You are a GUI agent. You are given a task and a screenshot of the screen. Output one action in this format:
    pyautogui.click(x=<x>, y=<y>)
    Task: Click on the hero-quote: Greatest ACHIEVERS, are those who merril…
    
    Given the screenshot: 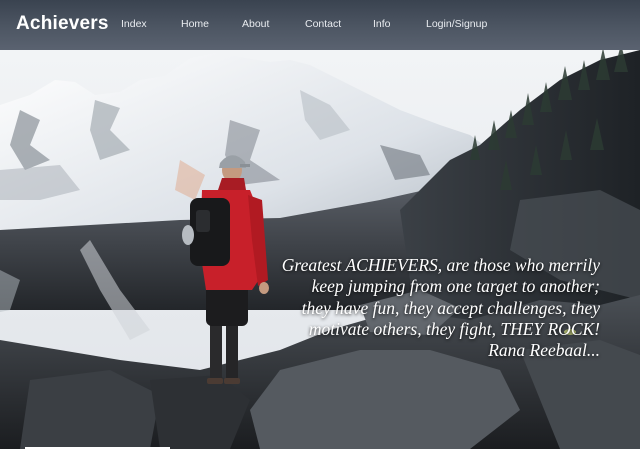 What is the action you would take?
    pyautogui.click(x=440, y=308)
    